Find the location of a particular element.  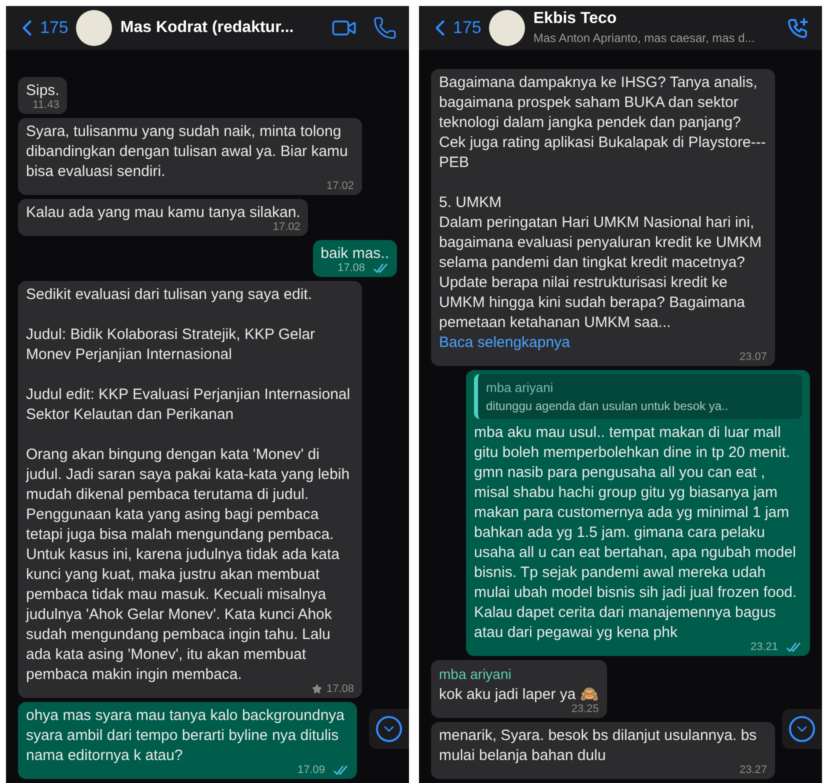

message-text: ohya mas syara mau tanya kalo backgroundnya syara ambil dari tempo berarti byline nya ditulis nama editornya k atau? is located at coordinates (186, 735).